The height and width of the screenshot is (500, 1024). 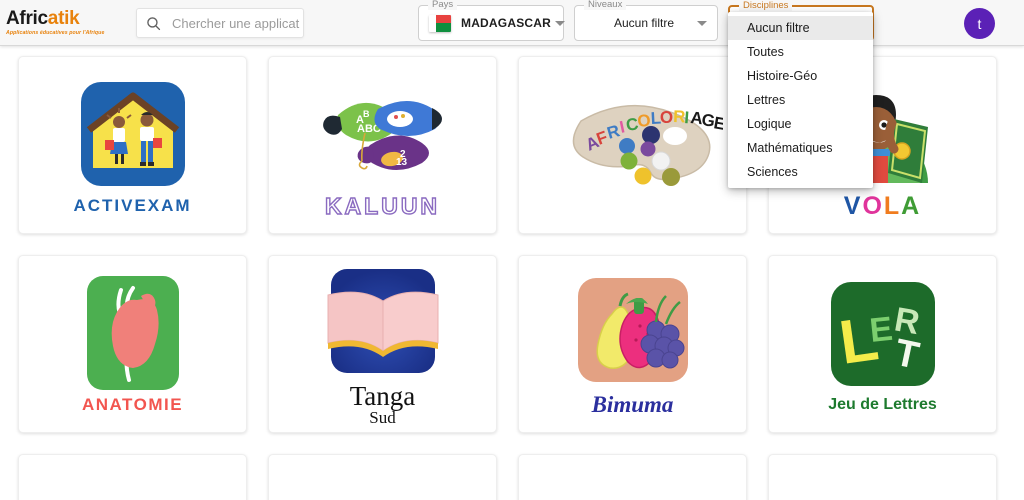 What do you see at coordinates (766, 100) in the screenshot?
I see `dropdown-item-label: Lettres` at bounding box center [766, 100].